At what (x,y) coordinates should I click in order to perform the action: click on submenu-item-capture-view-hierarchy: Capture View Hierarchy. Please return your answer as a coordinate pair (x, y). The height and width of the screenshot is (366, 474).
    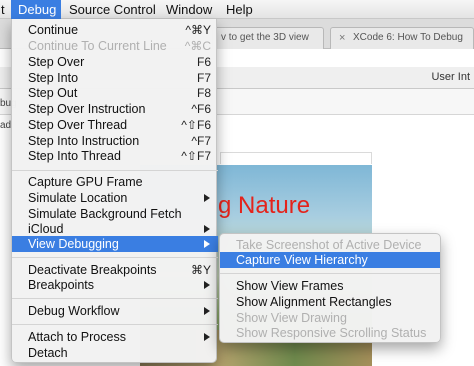
    Looking at the image, I should click on (330, 260).